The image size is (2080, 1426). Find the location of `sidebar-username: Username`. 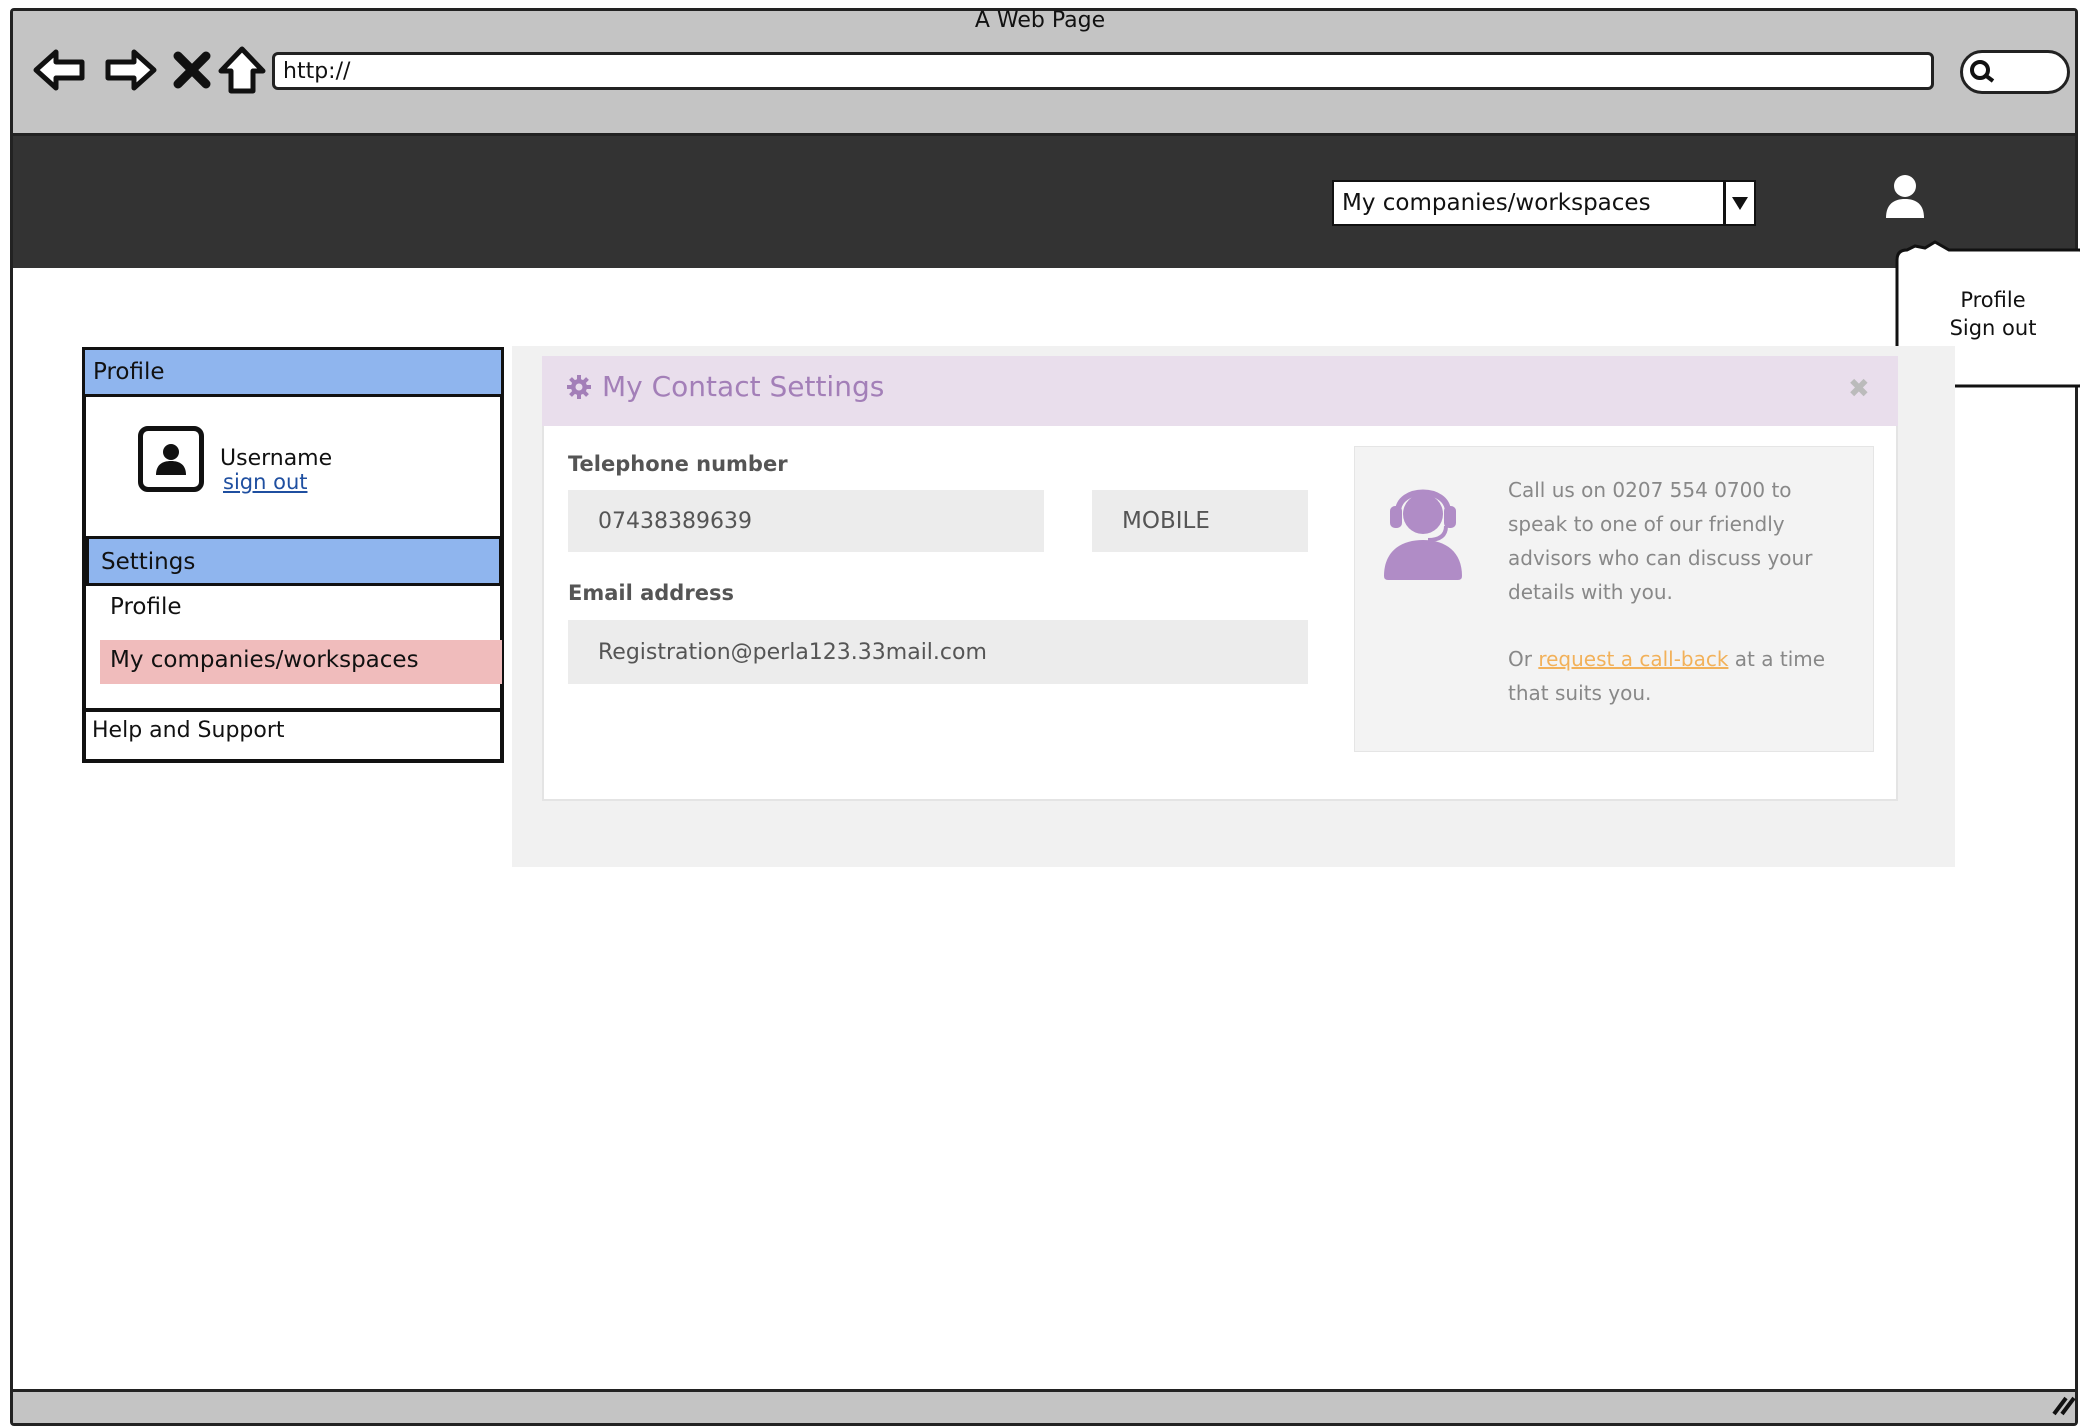

sidebar-username: Username is located at coordinates (276, 458).